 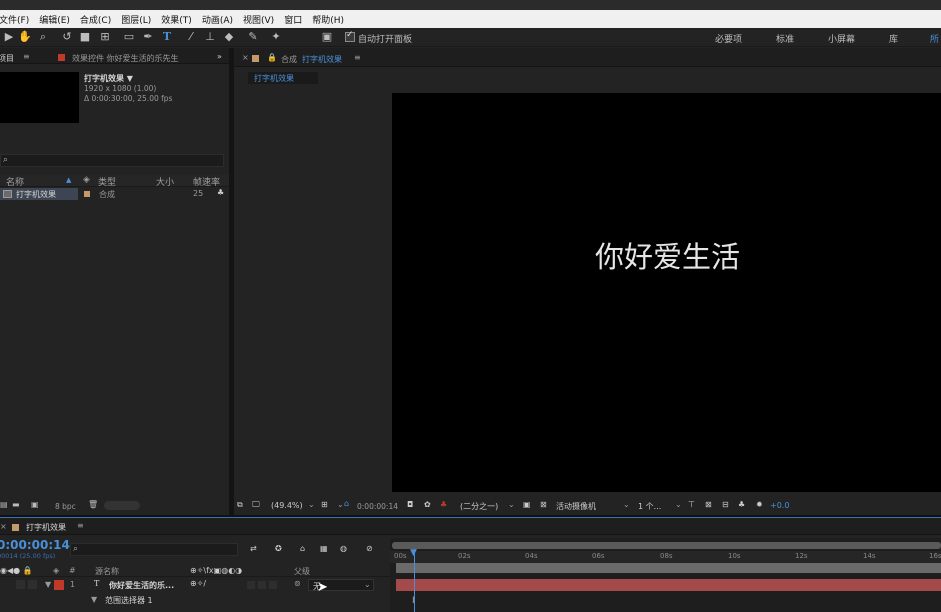 I want to click on puppet-pin-tool-icon: ✦, so click(x=276, y=37).